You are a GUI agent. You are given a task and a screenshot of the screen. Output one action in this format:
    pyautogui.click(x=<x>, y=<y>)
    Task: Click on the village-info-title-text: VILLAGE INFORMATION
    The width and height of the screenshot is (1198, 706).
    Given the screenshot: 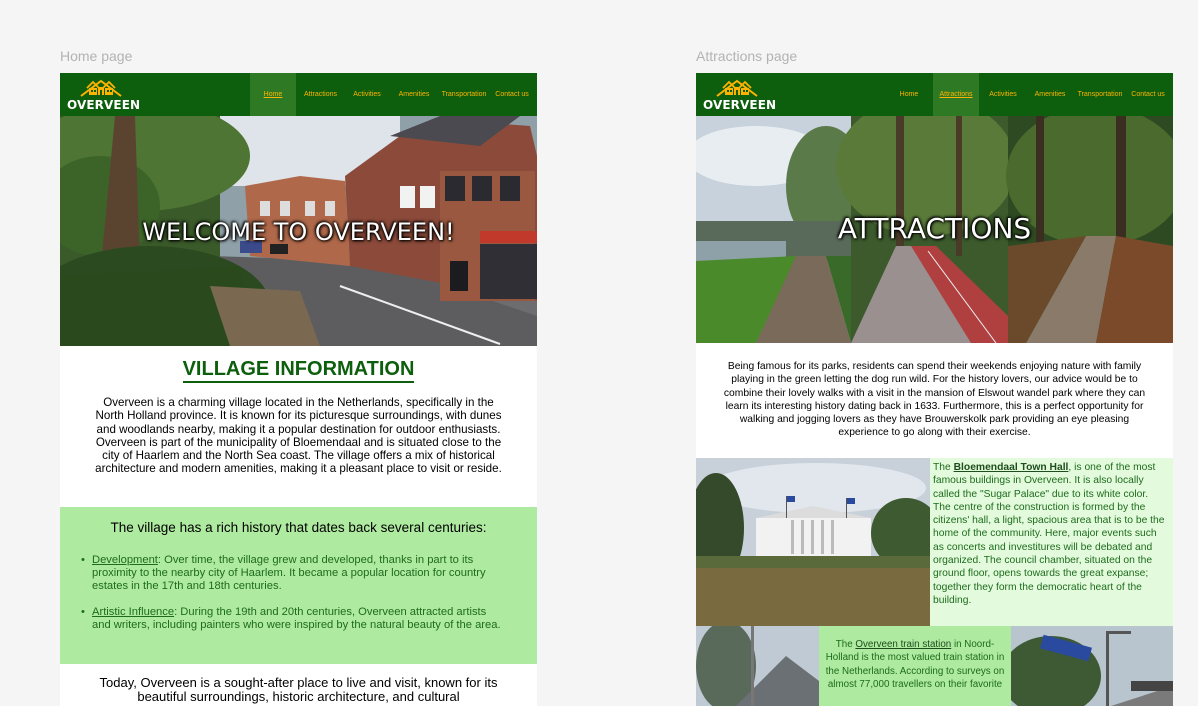 What is the action you would take?
    pyautogui.click(x=298, y=370)
    